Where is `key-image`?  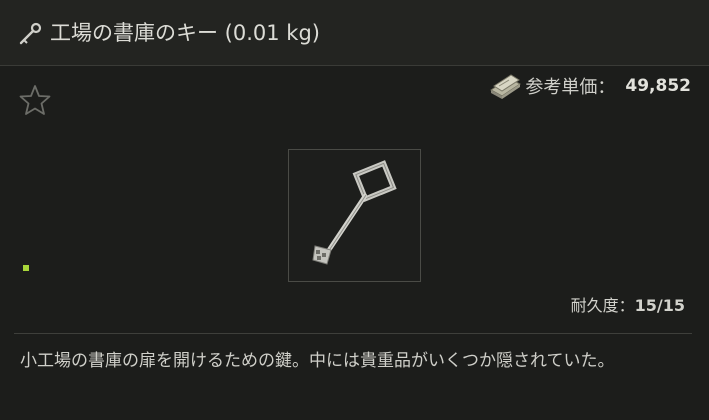
key-image is located at coordinates (354, 212).